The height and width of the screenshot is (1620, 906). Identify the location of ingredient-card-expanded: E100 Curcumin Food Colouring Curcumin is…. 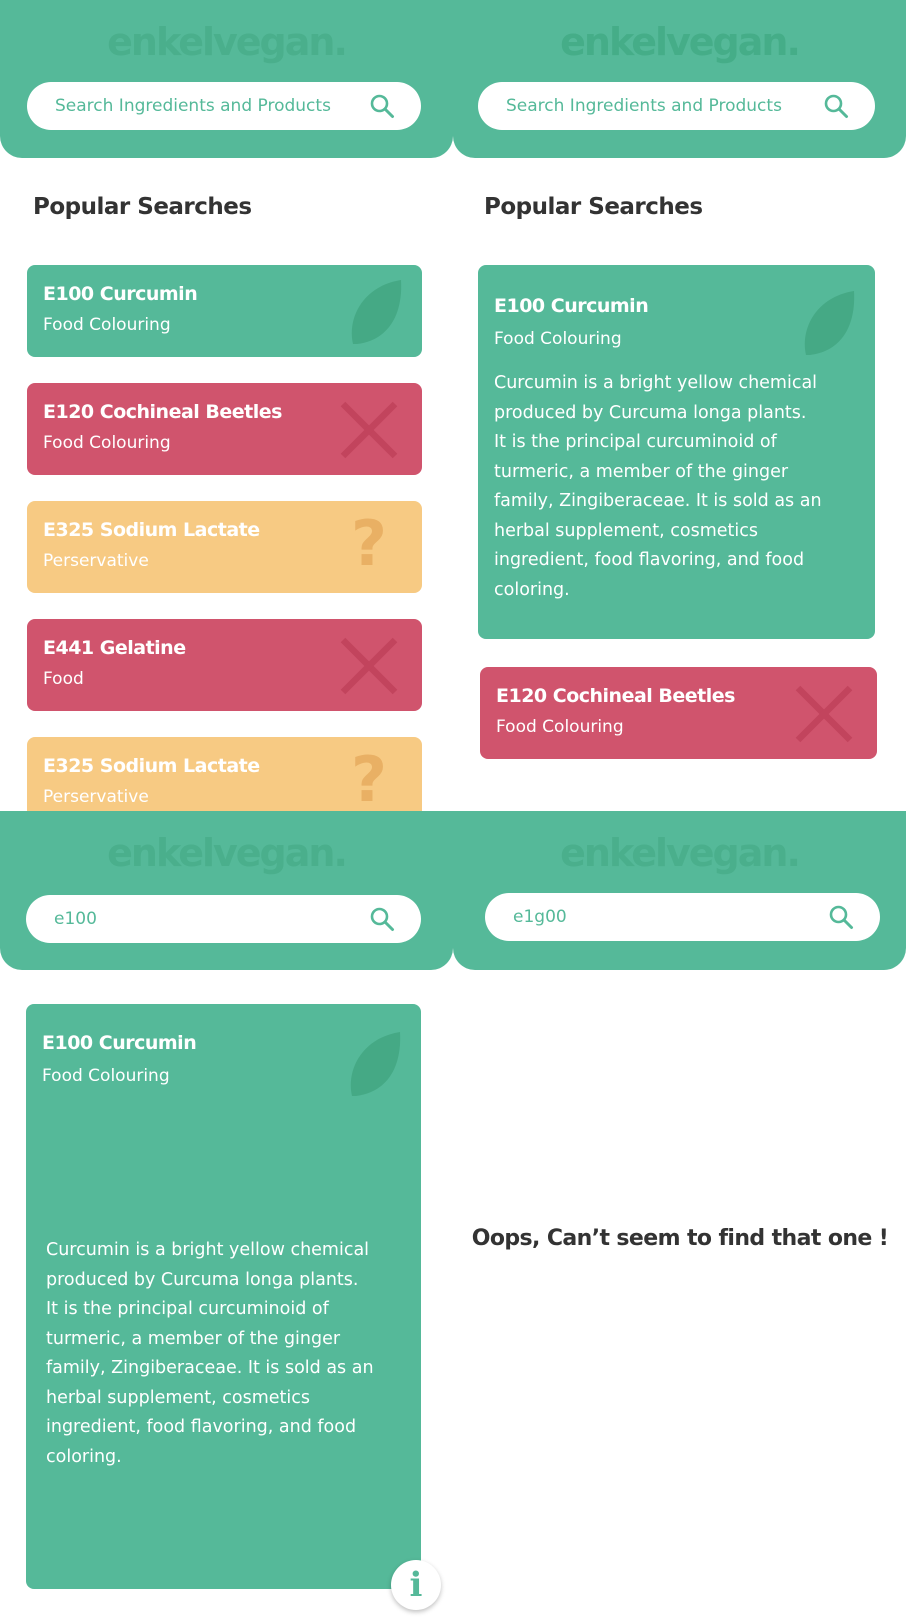
(676, 452).